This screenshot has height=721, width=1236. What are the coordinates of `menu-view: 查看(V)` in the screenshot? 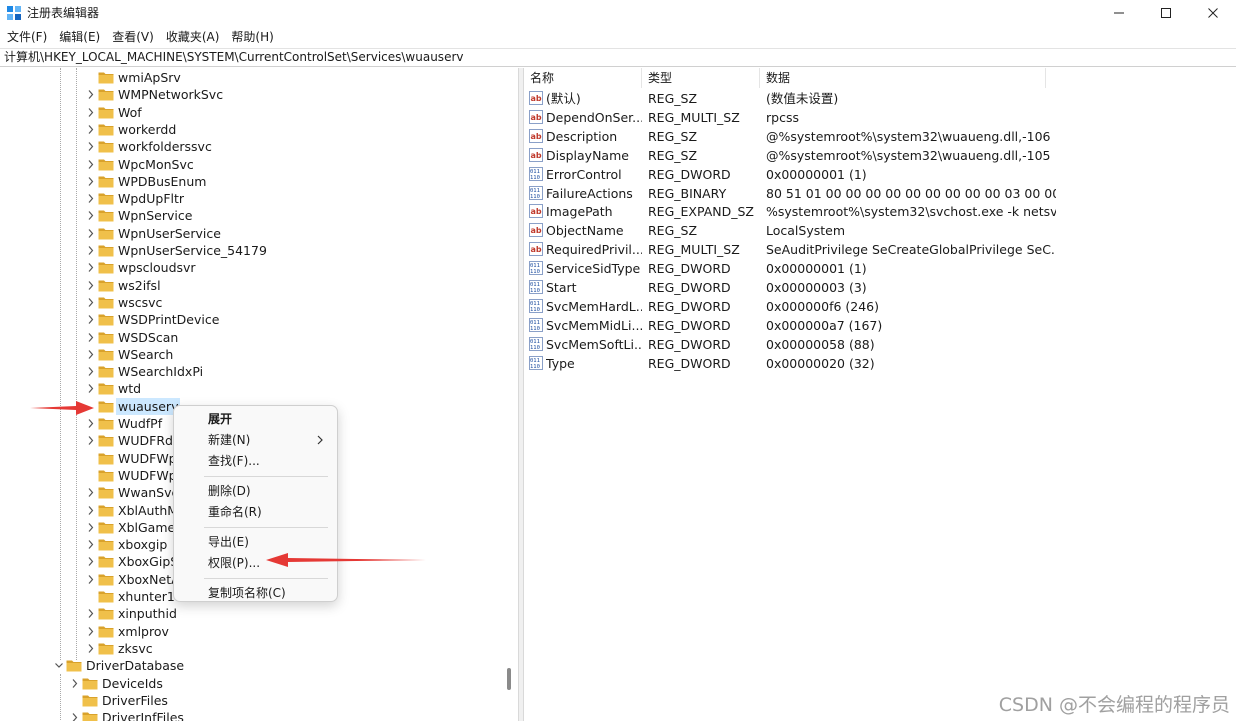 It's located at (133, 37).